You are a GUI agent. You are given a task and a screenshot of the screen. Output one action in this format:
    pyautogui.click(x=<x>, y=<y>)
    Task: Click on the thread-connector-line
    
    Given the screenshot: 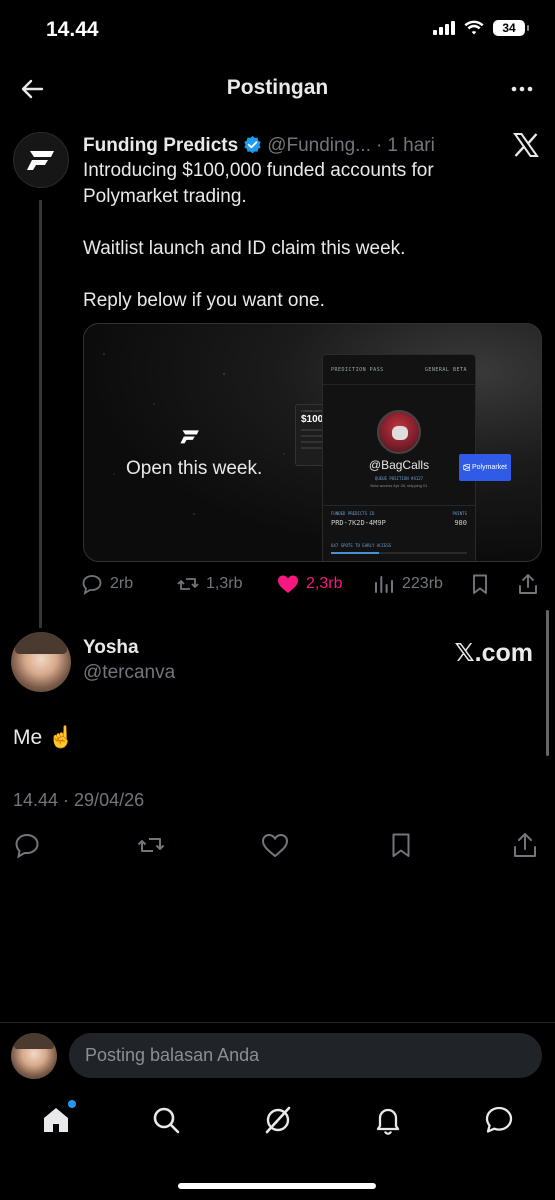 What is the action you would take?
    pyautogui.click(x=40, y=414)
    